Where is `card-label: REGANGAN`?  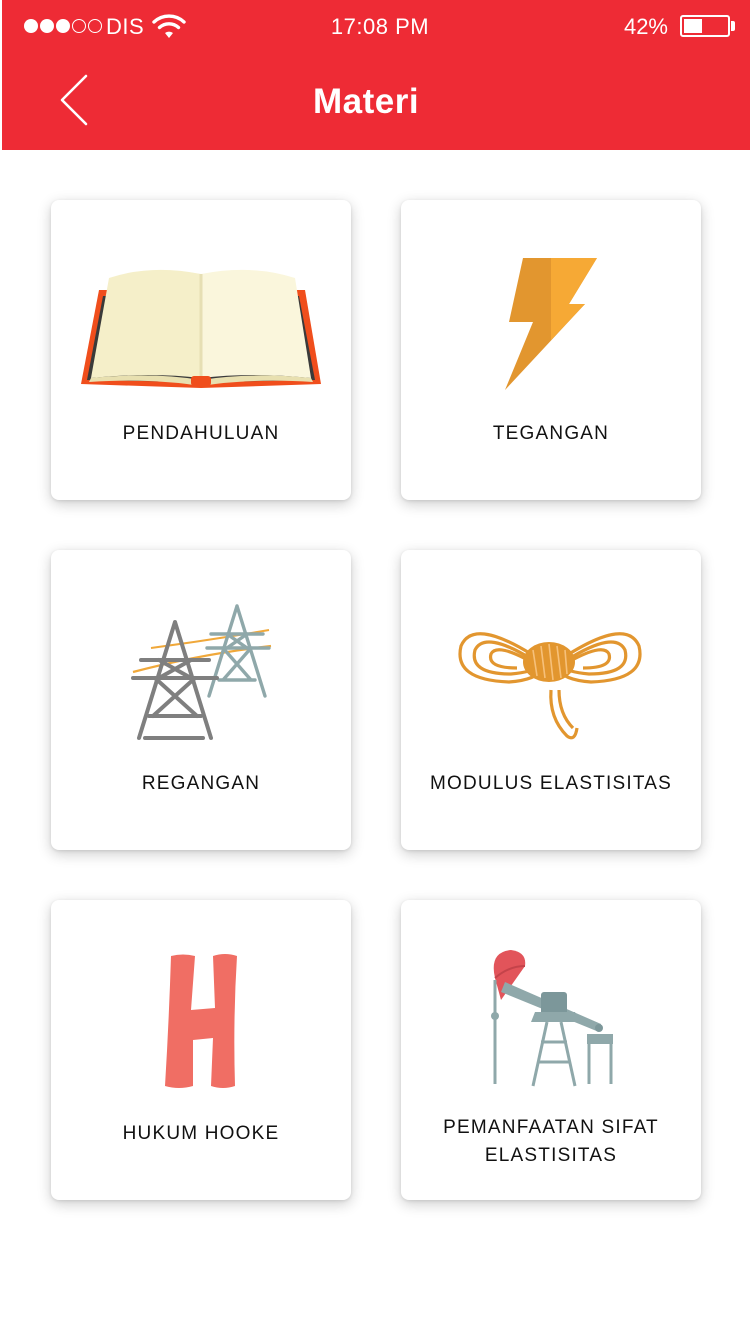 card-label: REGANGAN is located at coordinates (201, 783).